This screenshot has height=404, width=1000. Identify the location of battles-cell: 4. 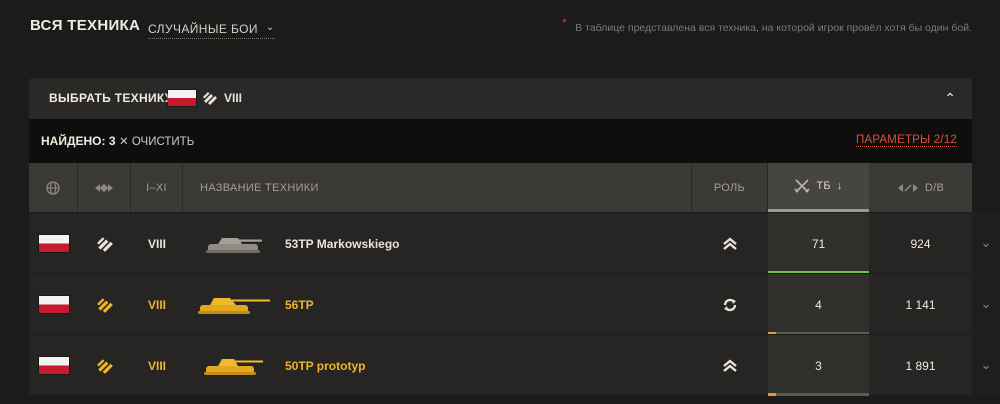
(818, 304).